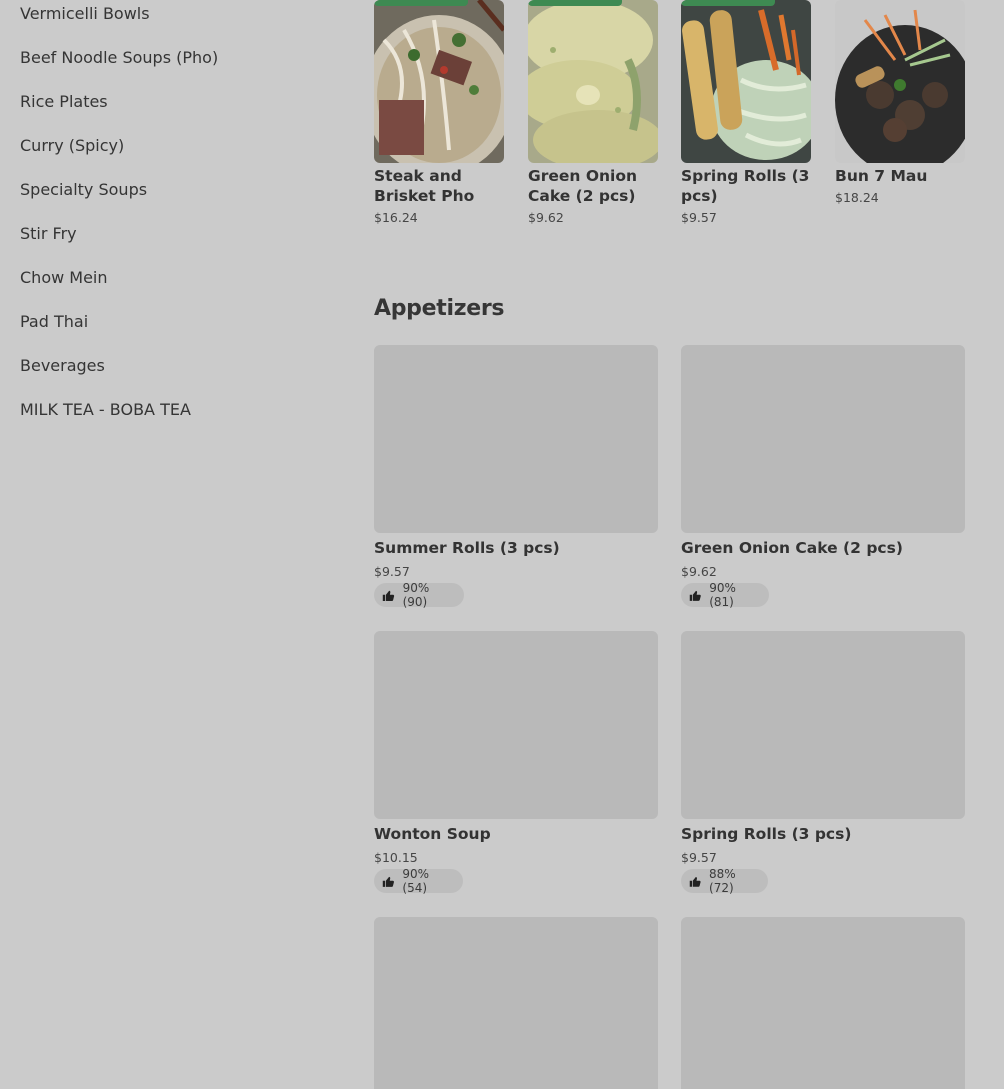 Image resolution: width=1004 pixels, height=1089 pixels. What do you see at coordinates (857, 197) in the screenshot?
I see `featured-item-price: $18.24` at bounding box center [857, 197].